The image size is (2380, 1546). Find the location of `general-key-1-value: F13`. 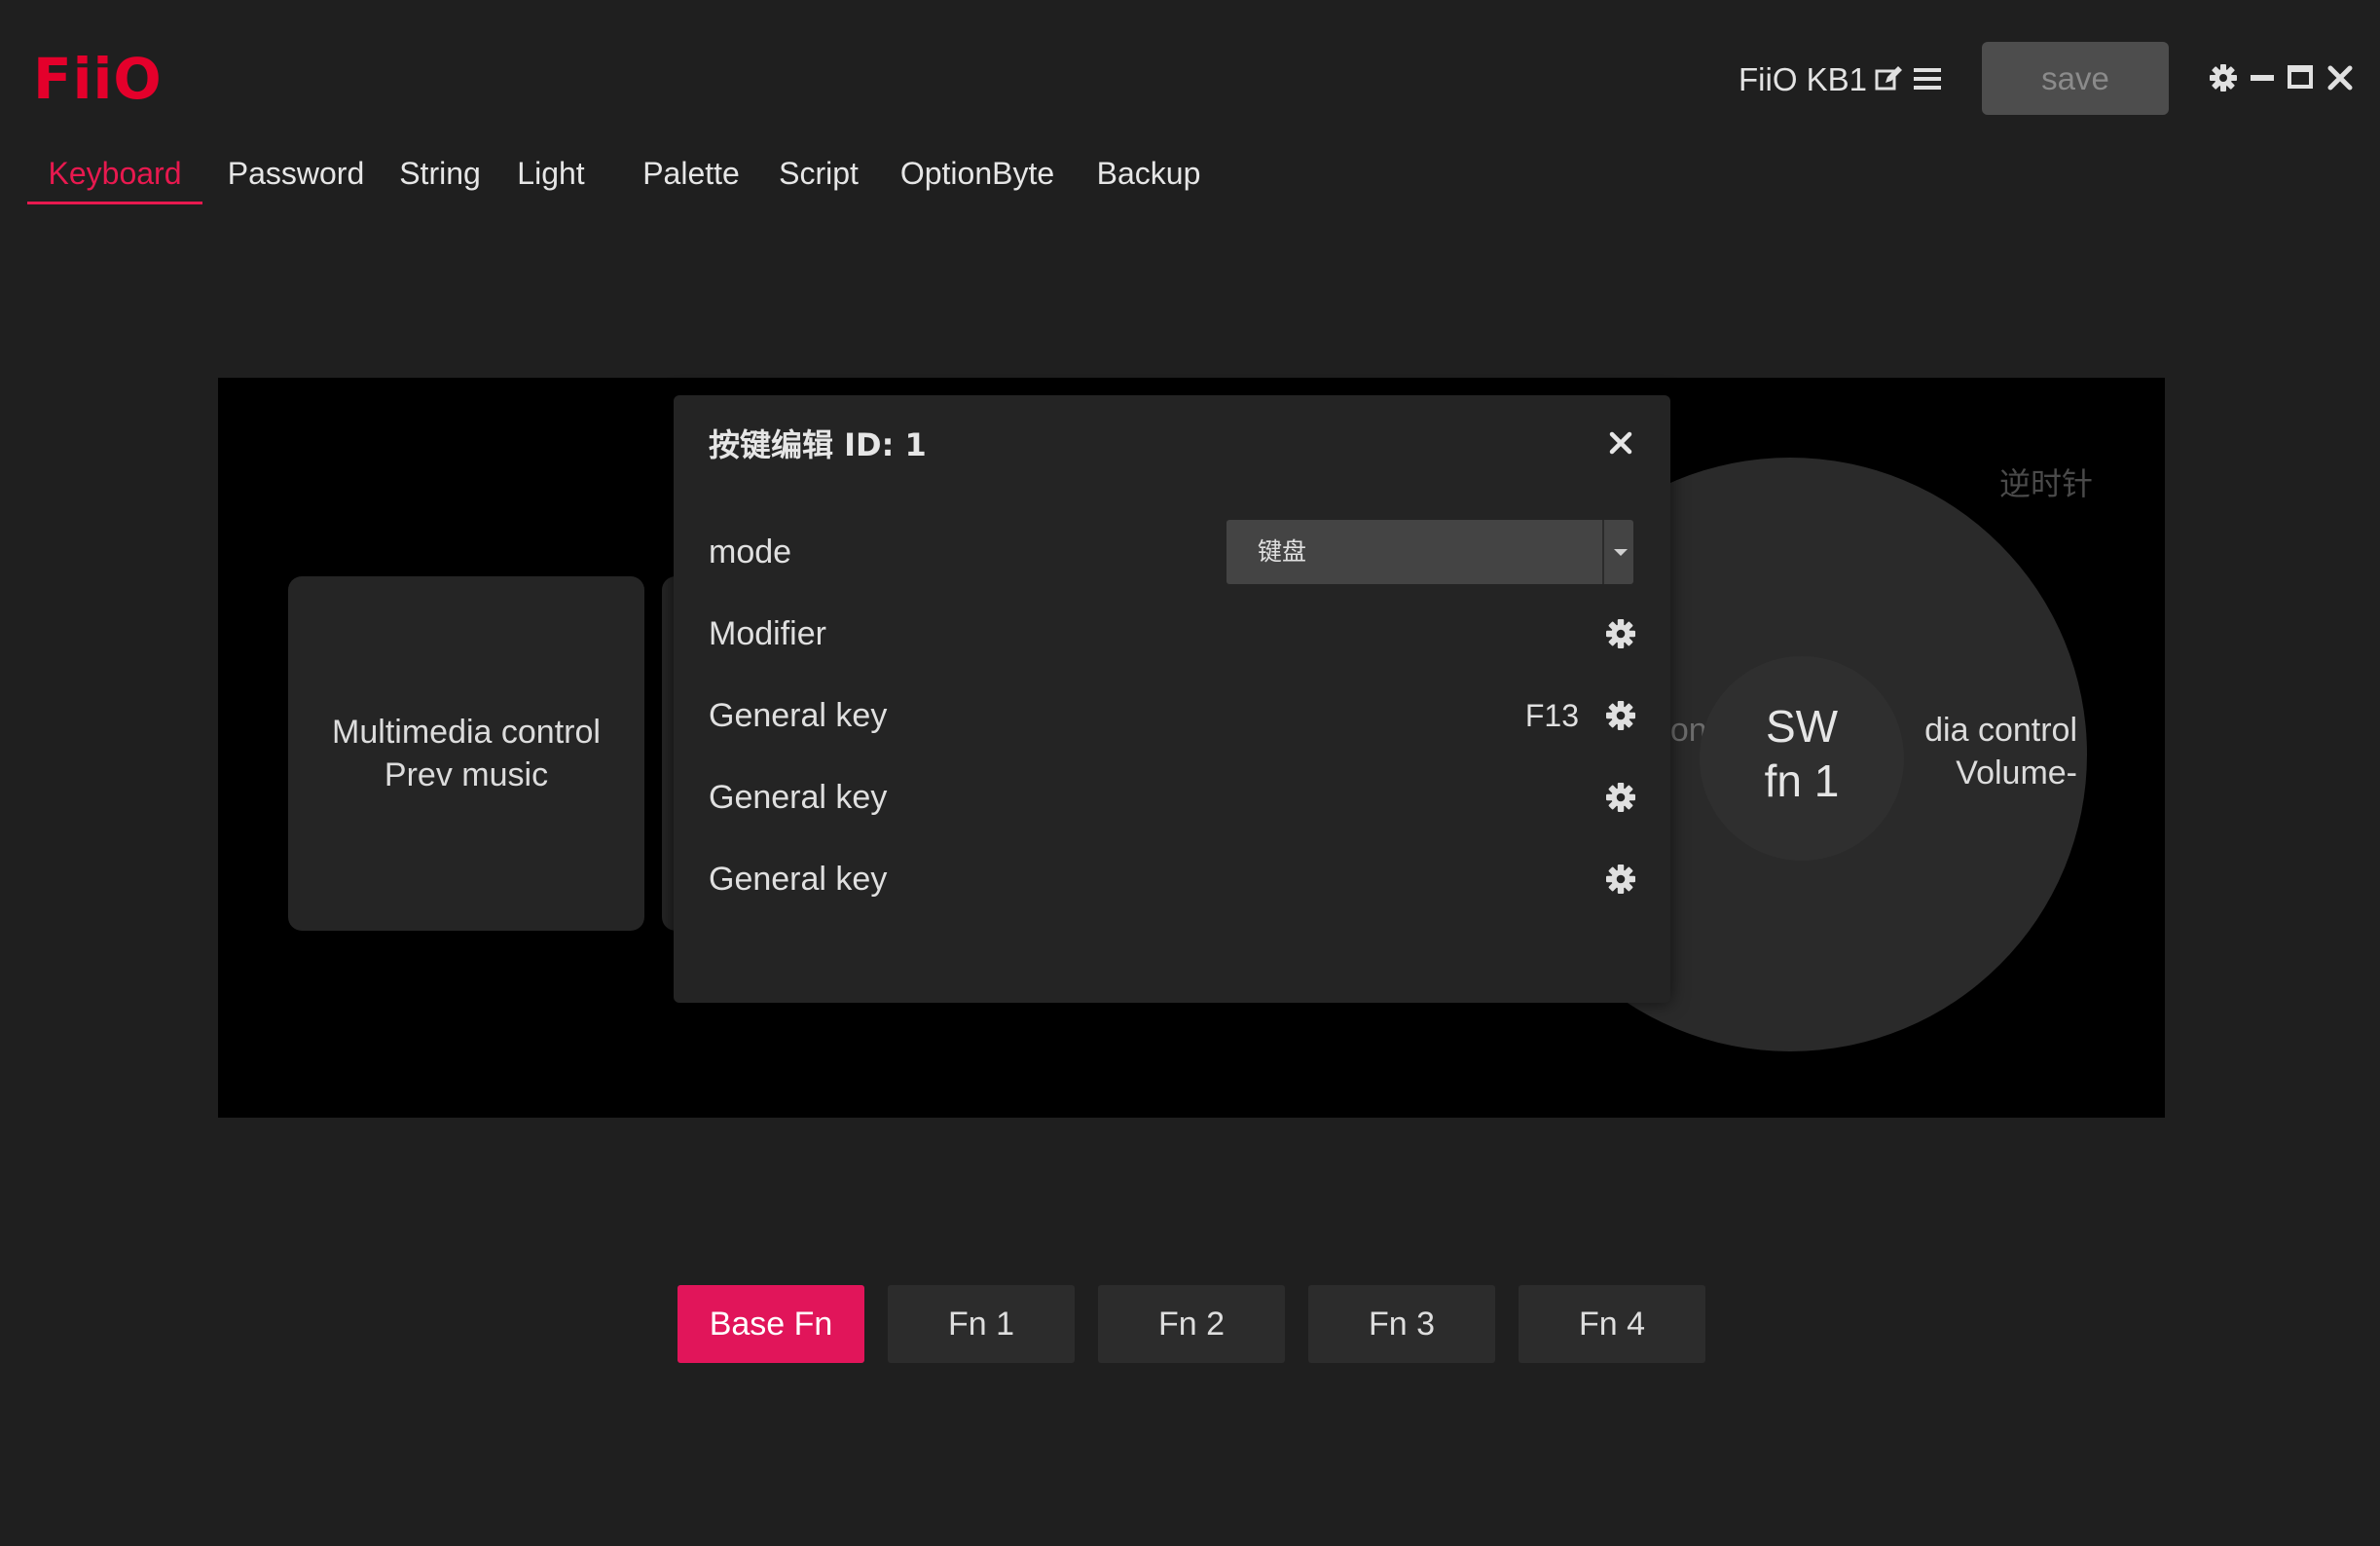

general-key-1-value: F13 is located at coordinates (1551, 715).